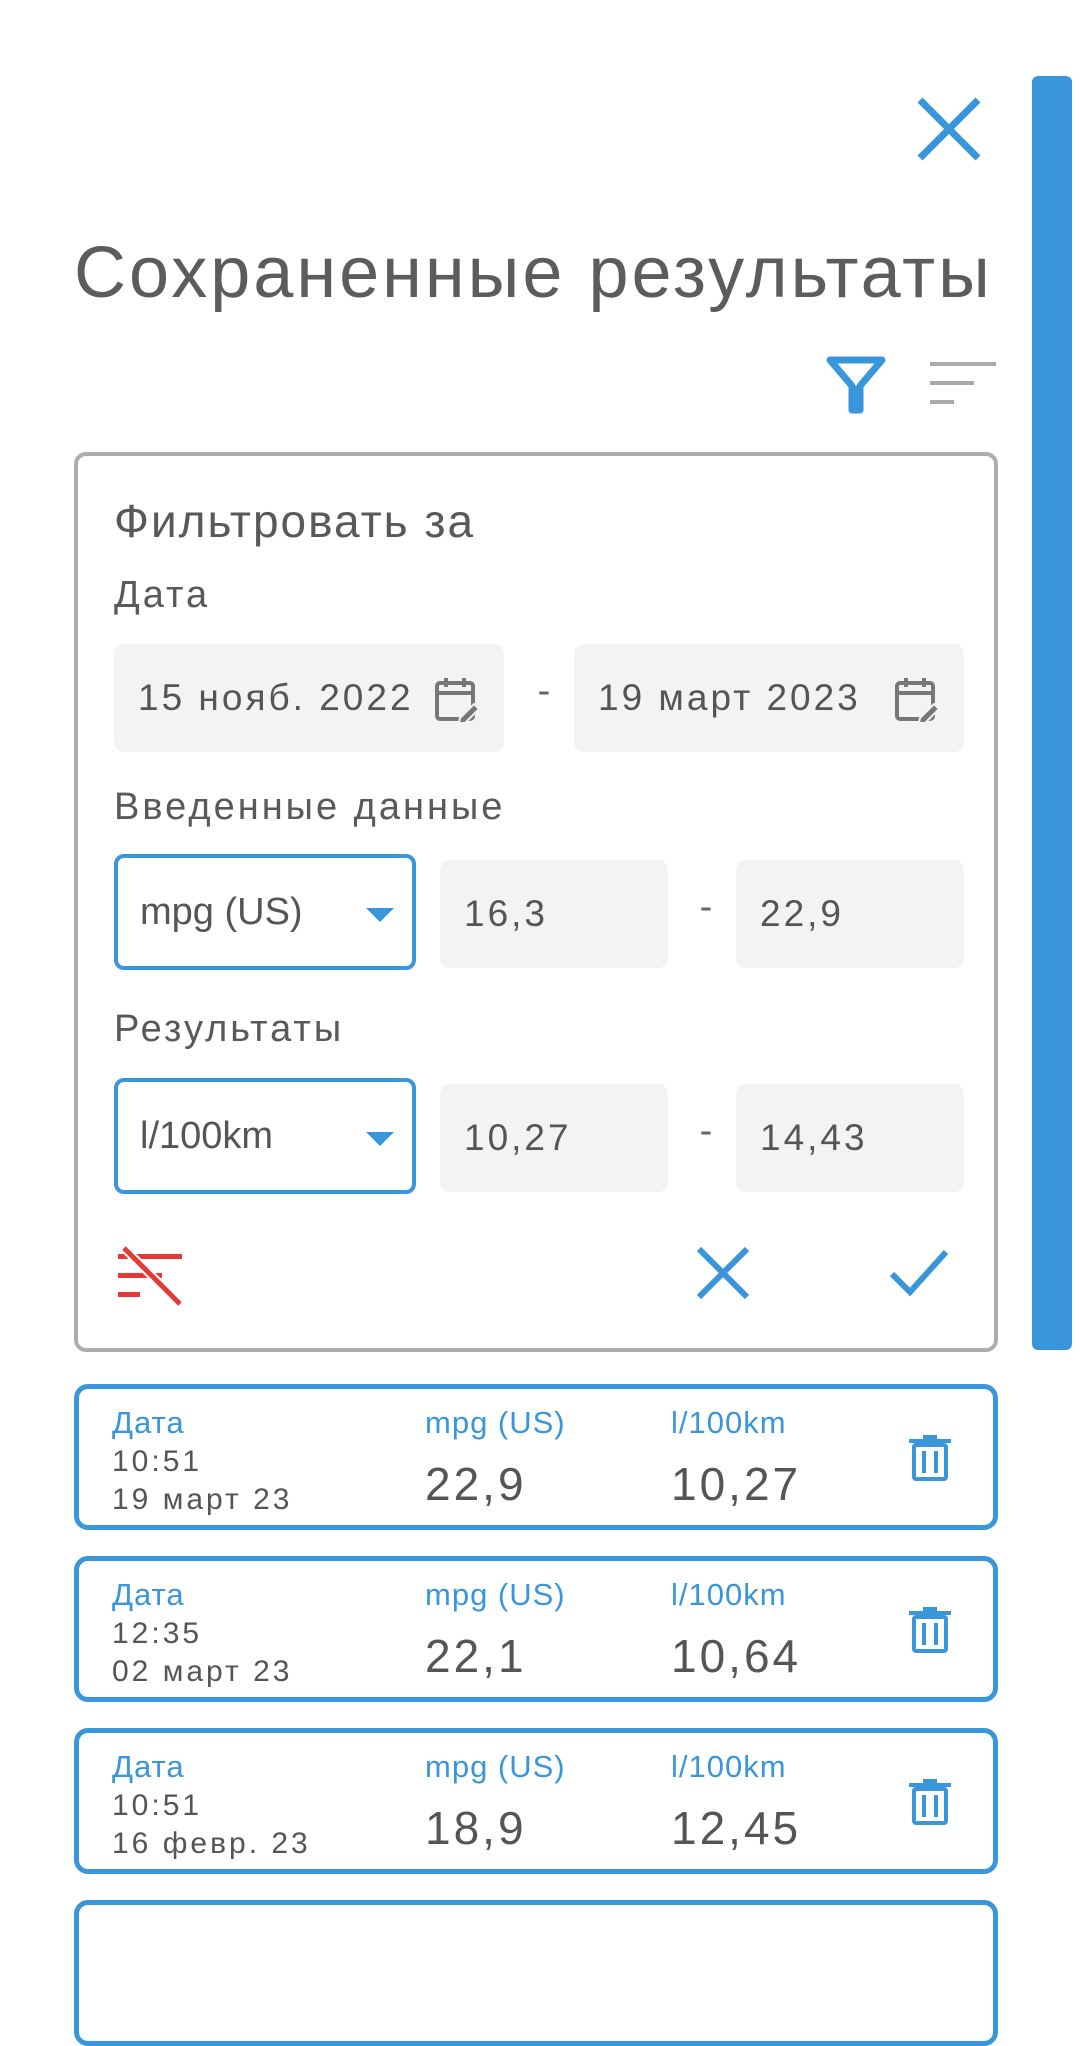 The height and width of the screenshot is (2046, 1080). What do you see at coordinates (506, 913) in the screenshot?
I see `input-min-value: 16,3` at bounding box center [506, 913].